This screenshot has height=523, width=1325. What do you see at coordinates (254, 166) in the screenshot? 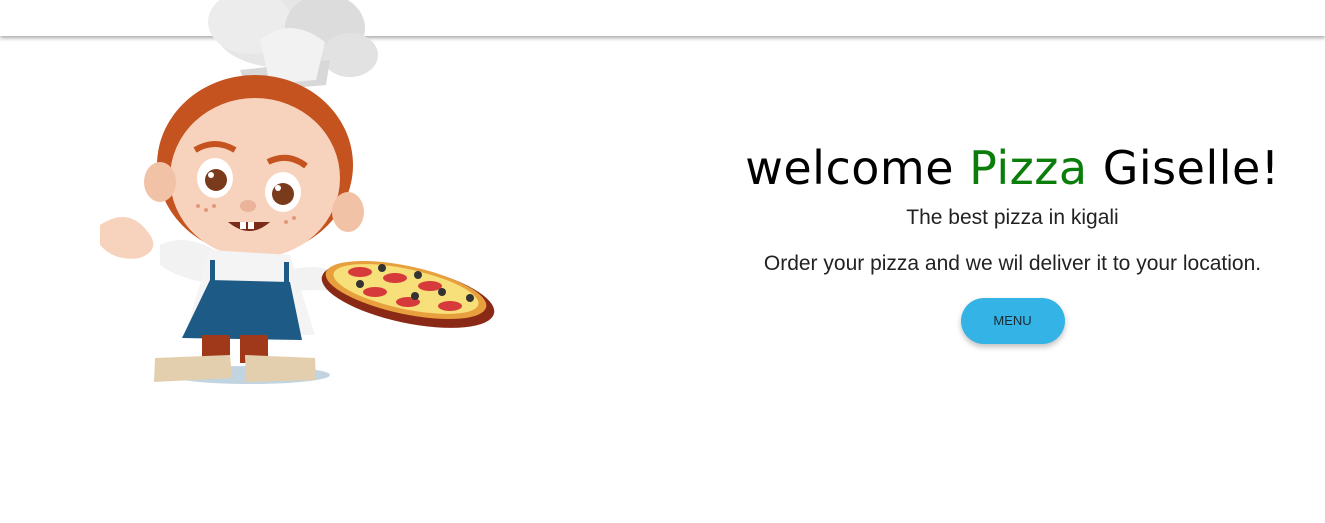
I see `chef-head` at bounding box center [254, 166].